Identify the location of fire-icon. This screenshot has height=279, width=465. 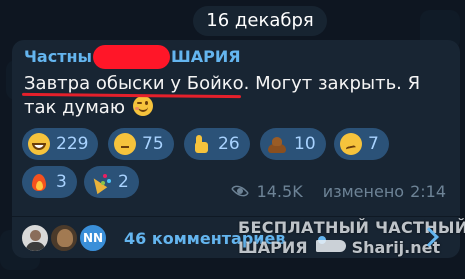
(39, 182).